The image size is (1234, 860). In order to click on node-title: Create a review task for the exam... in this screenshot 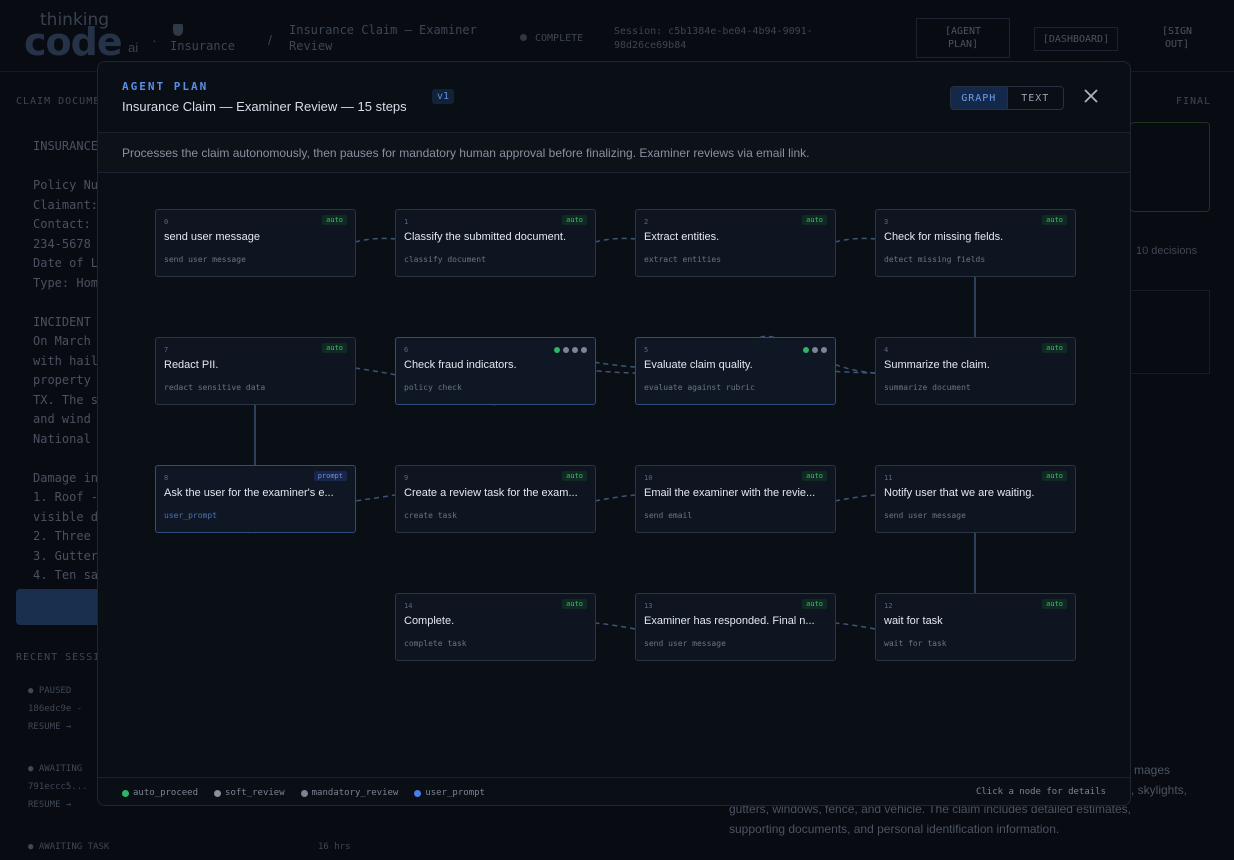, I will do `click(491, 493)`.